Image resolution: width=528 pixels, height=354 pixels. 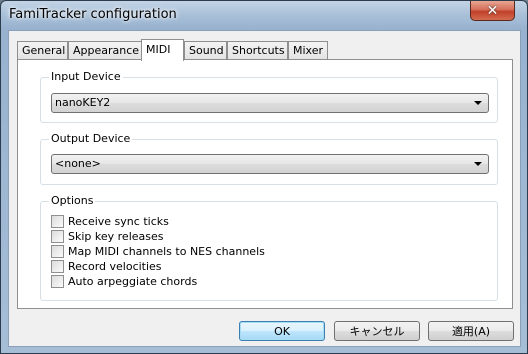 I want to click on input-device-group: Input Device nanoKEY2, so click(x=269, y=96).